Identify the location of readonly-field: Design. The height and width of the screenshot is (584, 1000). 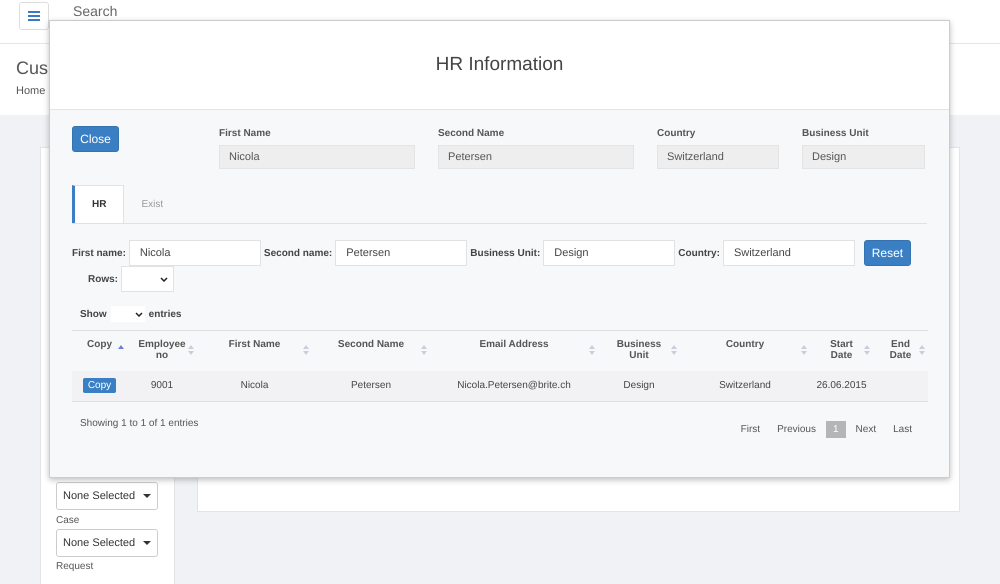
(863, 157).